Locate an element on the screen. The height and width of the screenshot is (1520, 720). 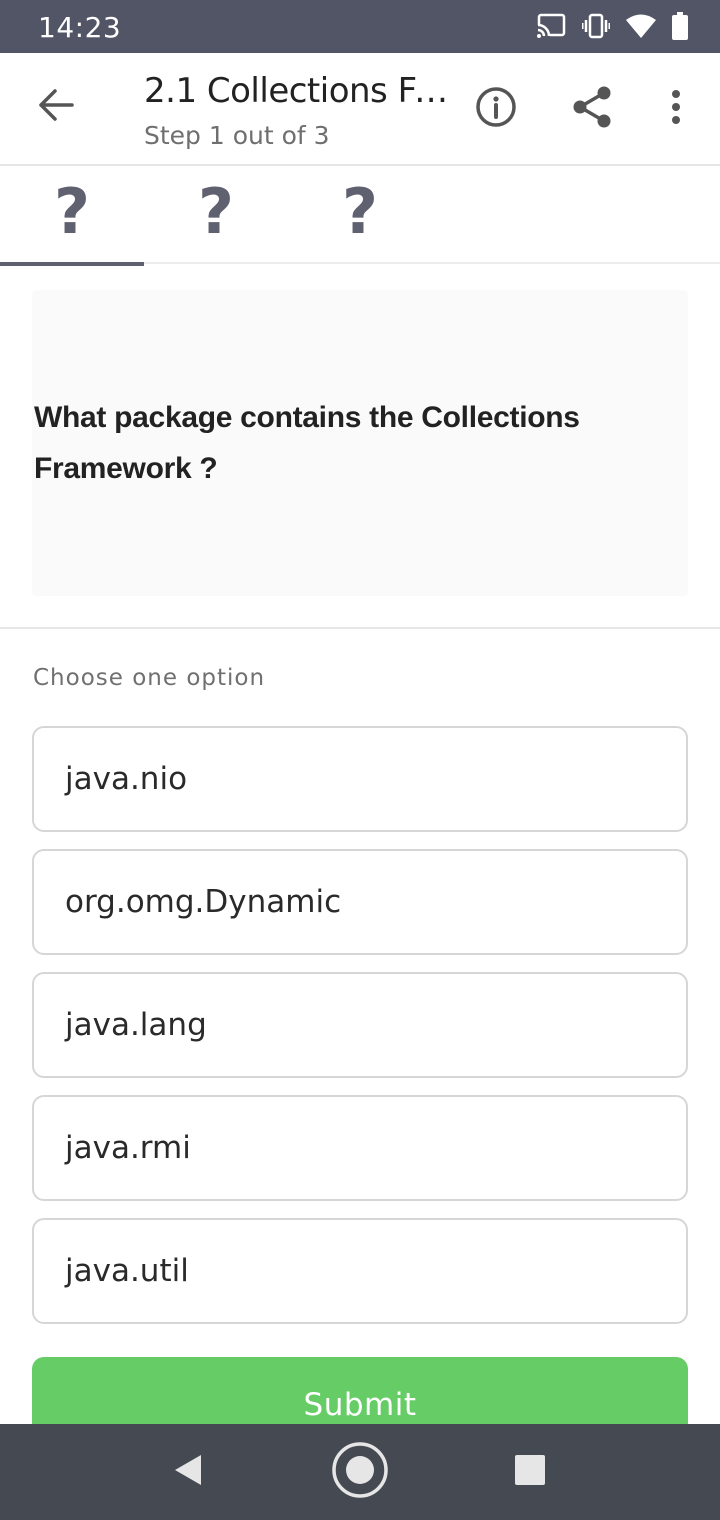
nav-home-button is located at coordinates (360, 1472).